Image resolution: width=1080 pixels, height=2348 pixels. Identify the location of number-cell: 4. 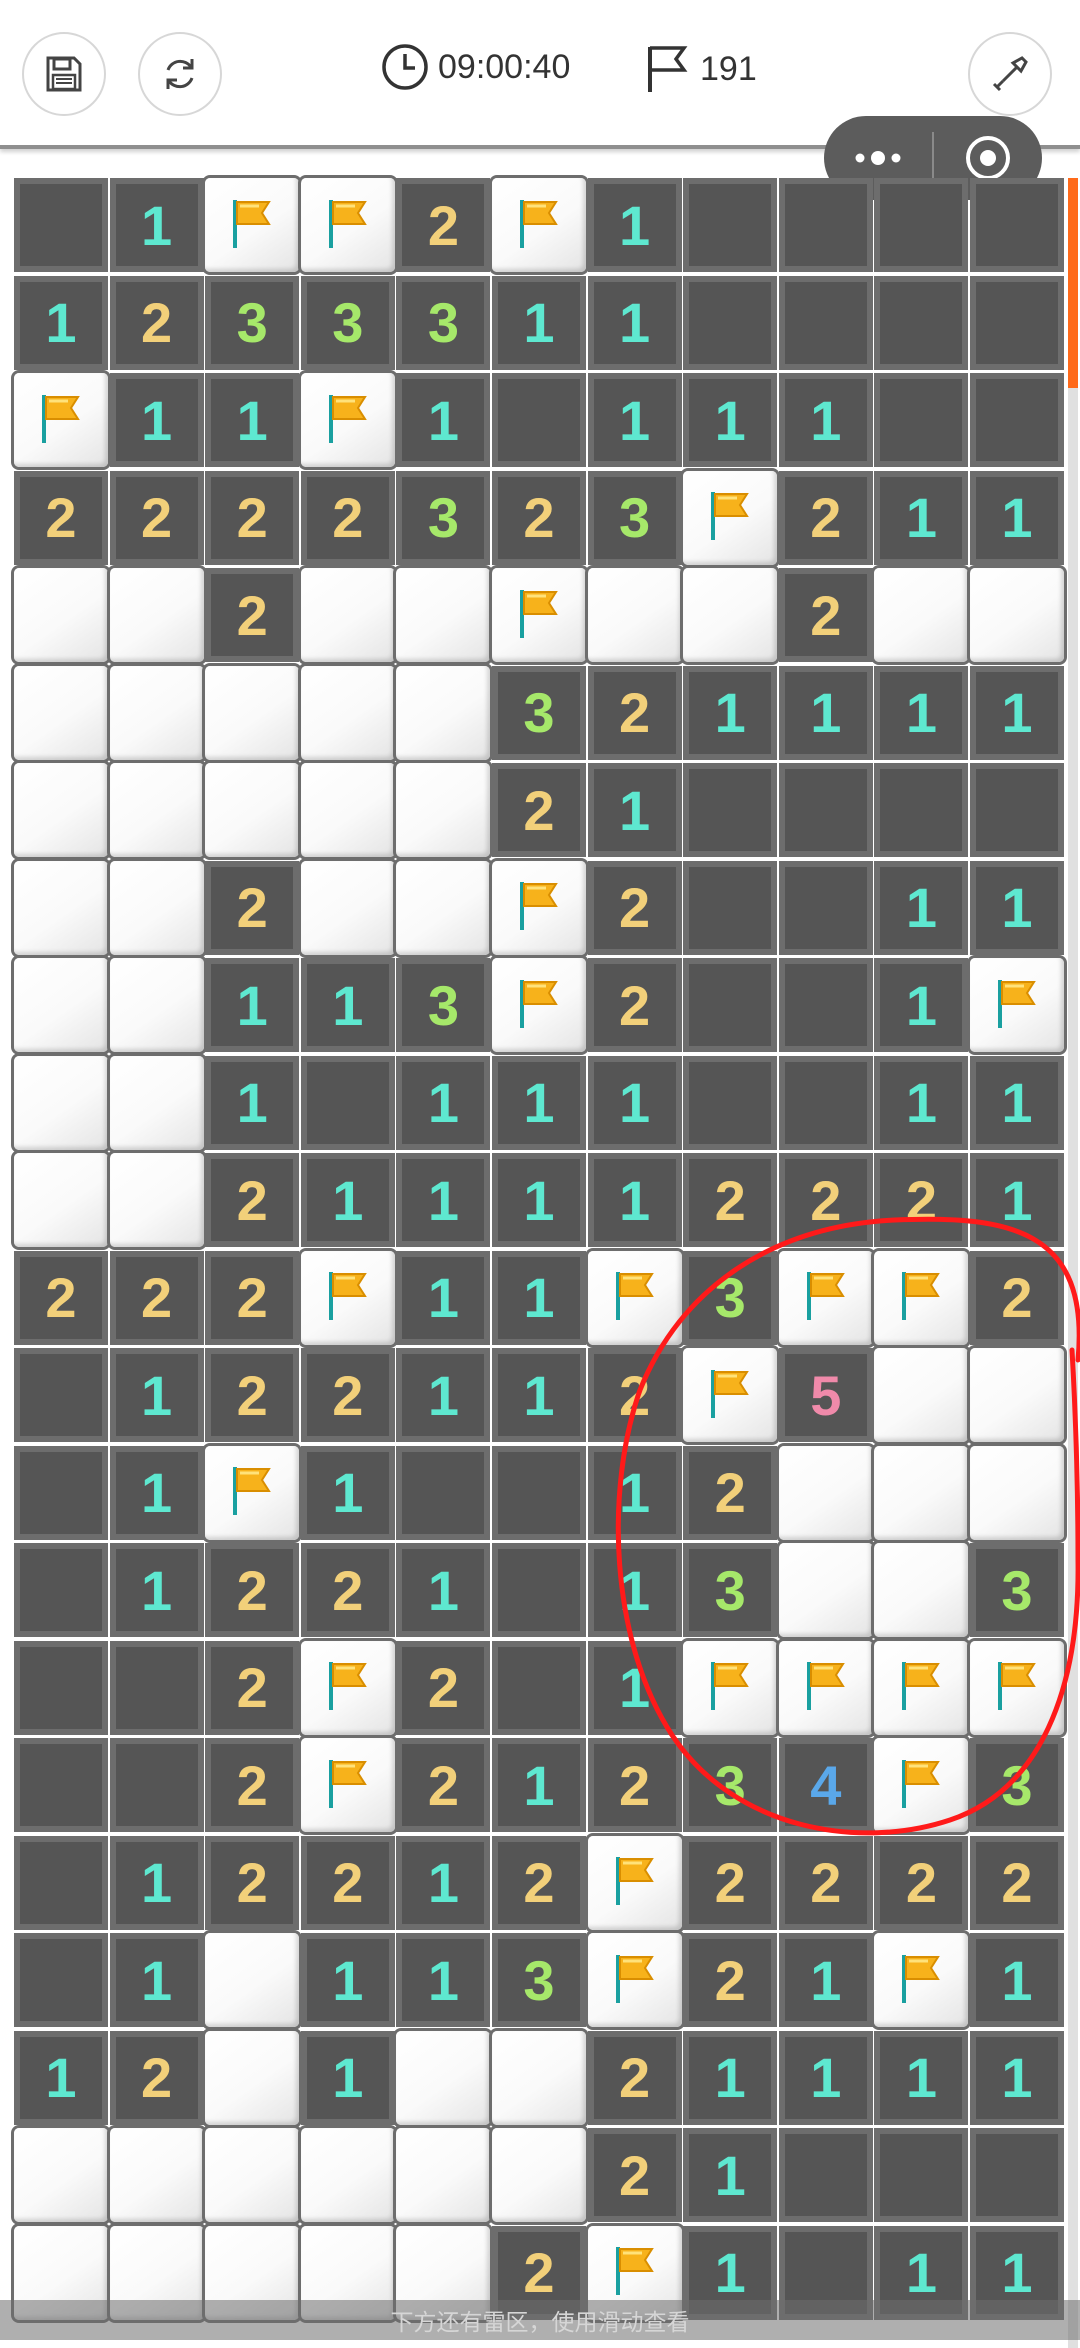
(825, 1785).